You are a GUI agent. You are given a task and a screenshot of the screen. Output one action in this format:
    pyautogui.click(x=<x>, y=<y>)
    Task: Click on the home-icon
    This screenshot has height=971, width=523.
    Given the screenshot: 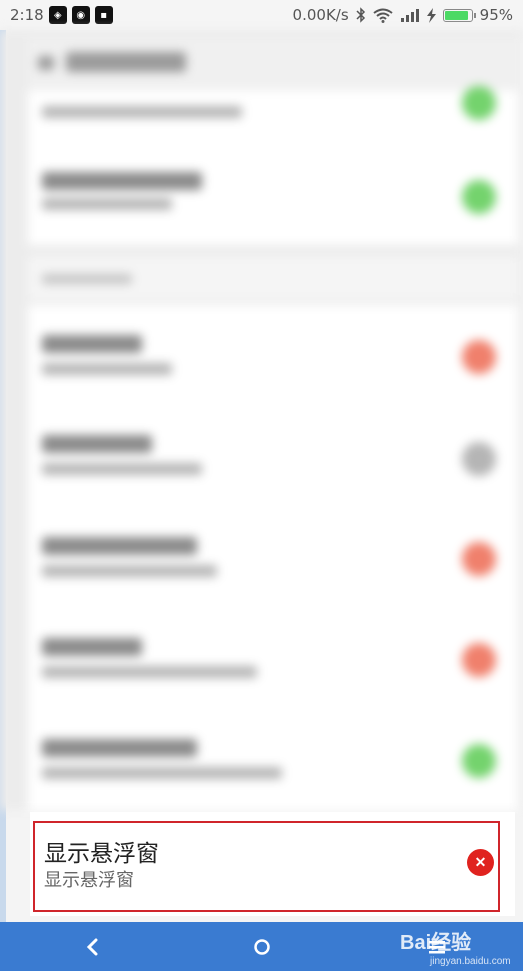 What is the action you would take?
    pyautogui.click(x=262, y=947)
    